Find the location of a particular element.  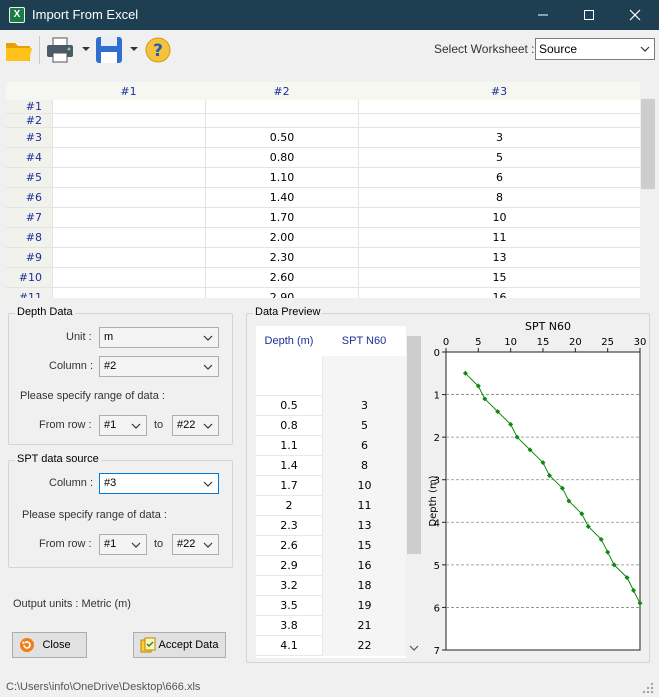

depth-from-label: From row : is located at coordinates (65, 425).